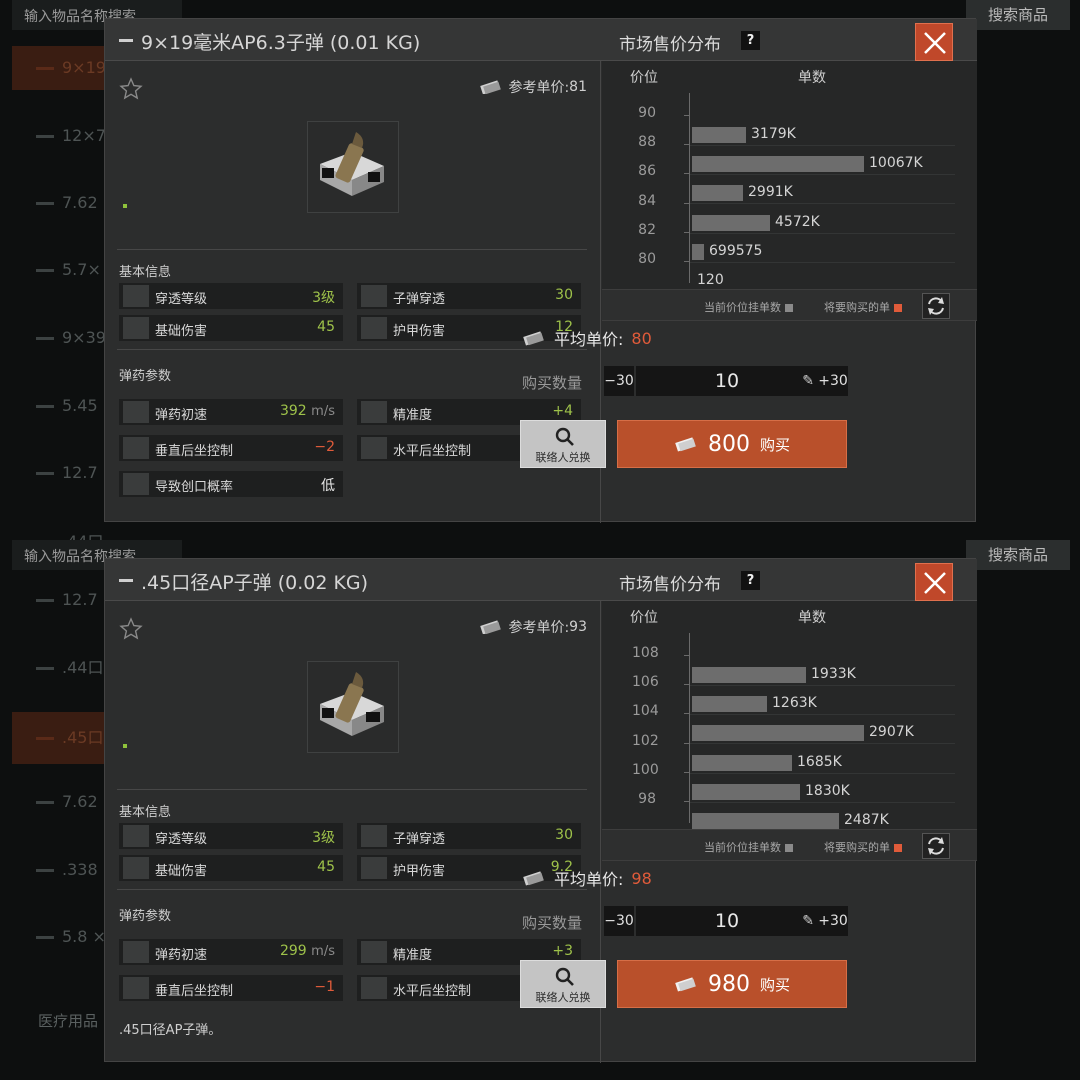  What do you see at coordinates (413, 415) in the screenshot?
I see `stat-name: 精准度` at bounding box center [413, 415].